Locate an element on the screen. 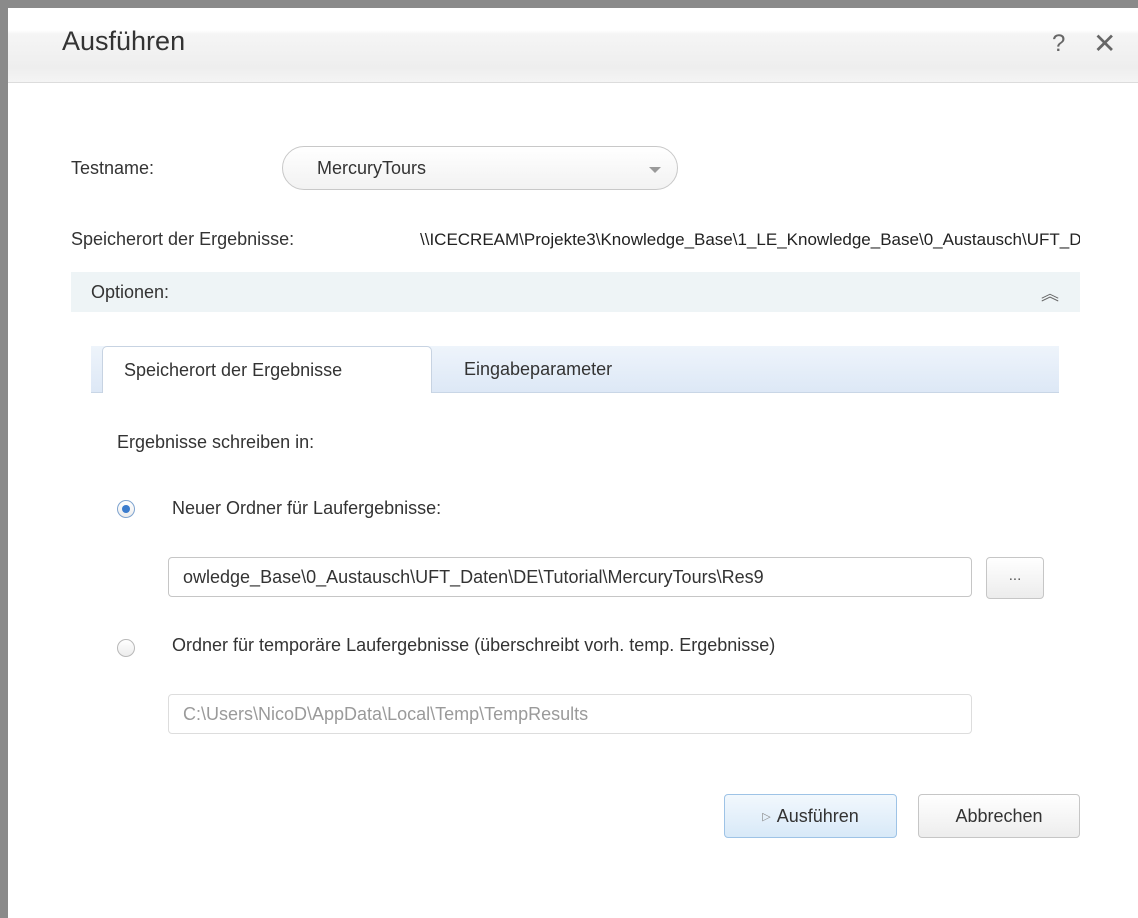 This screenshot has height=918, width=1138. testname-dropdown: MercuryTours is located at coordinates (480, 168).